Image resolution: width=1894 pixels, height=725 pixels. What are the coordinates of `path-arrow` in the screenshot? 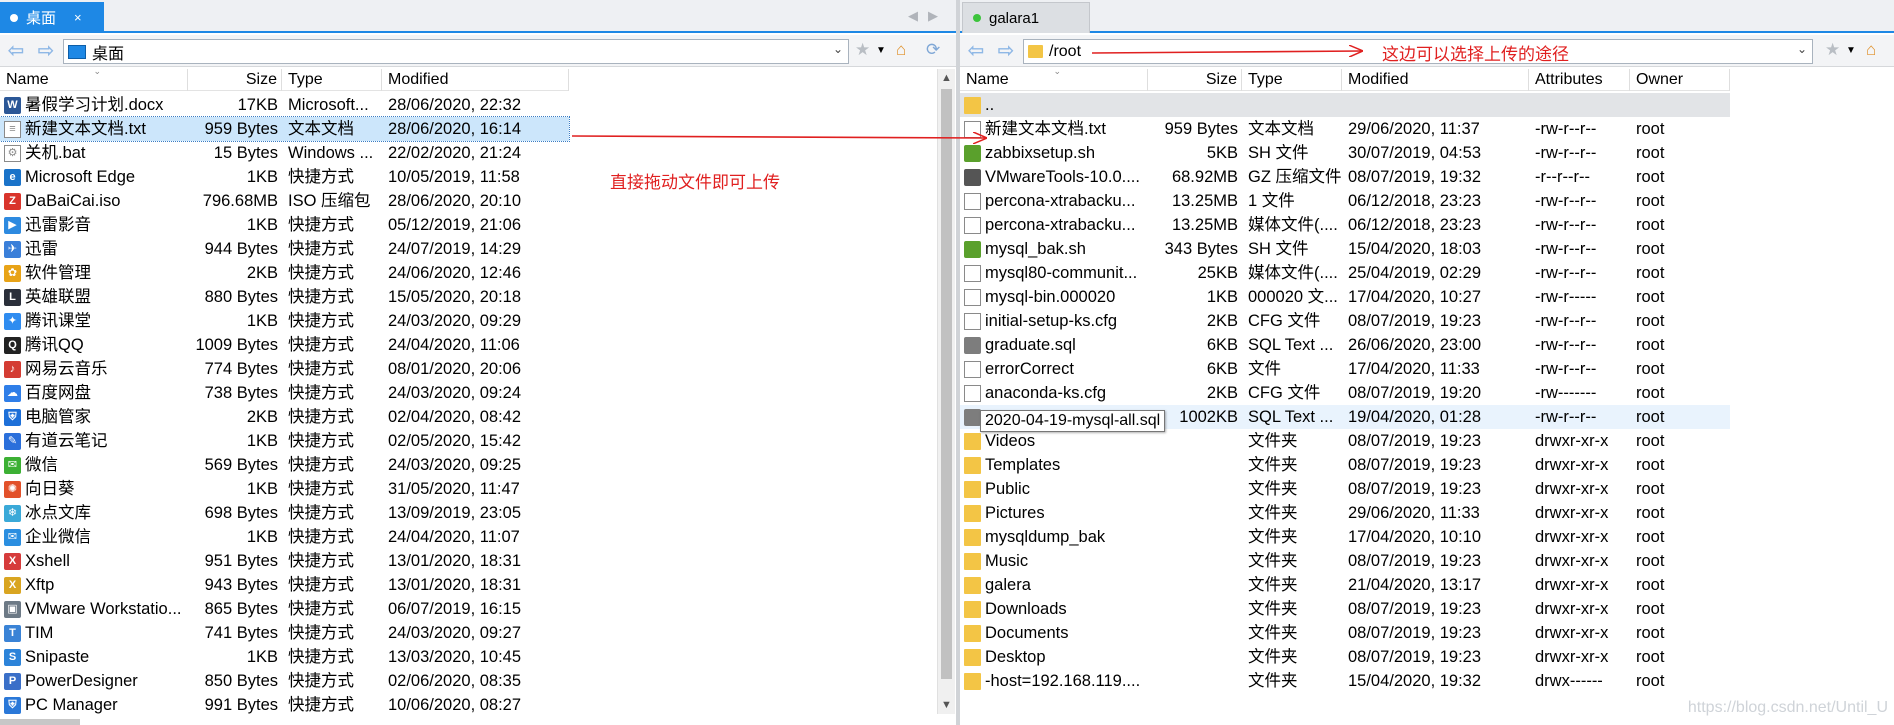 It's located at (1226, 52).